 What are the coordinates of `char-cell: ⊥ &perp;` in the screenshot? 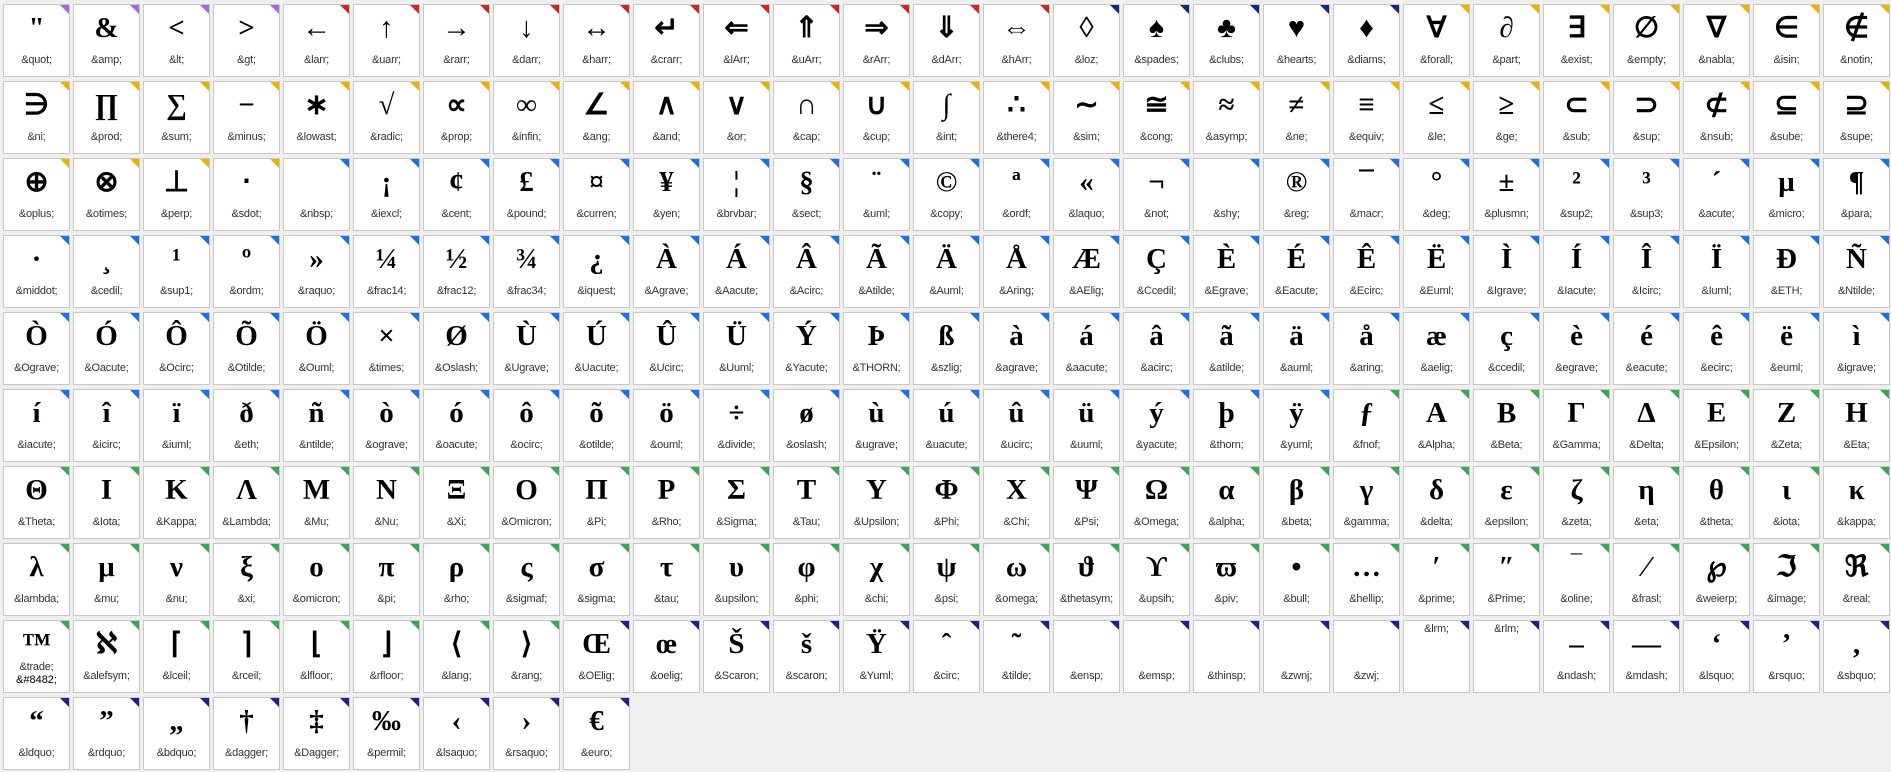 It's located at (176, 194).